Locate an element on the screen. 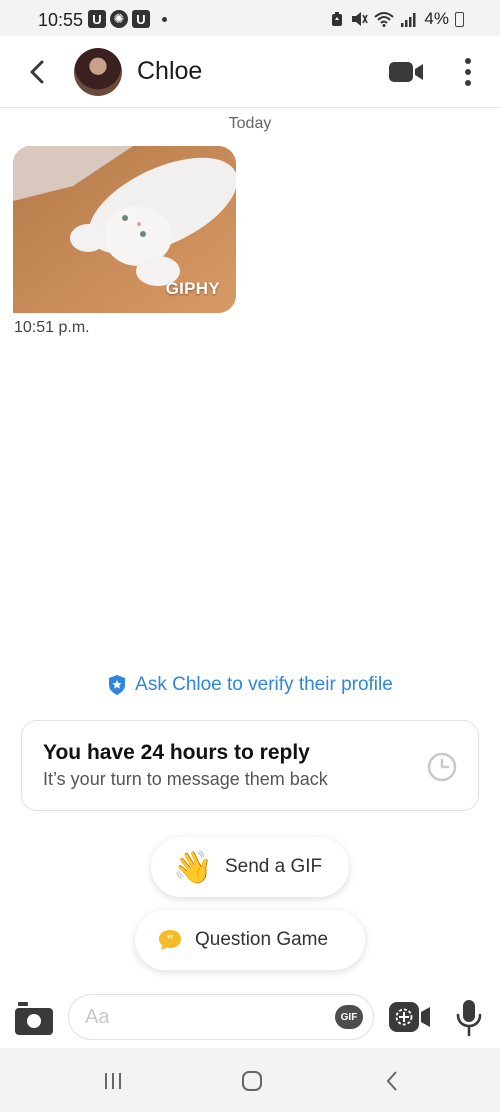 The height and width of the screenshot is (1112, 500). reply-card-subtitle: It’s your turn to message them back is located at coordinates (185, 779).